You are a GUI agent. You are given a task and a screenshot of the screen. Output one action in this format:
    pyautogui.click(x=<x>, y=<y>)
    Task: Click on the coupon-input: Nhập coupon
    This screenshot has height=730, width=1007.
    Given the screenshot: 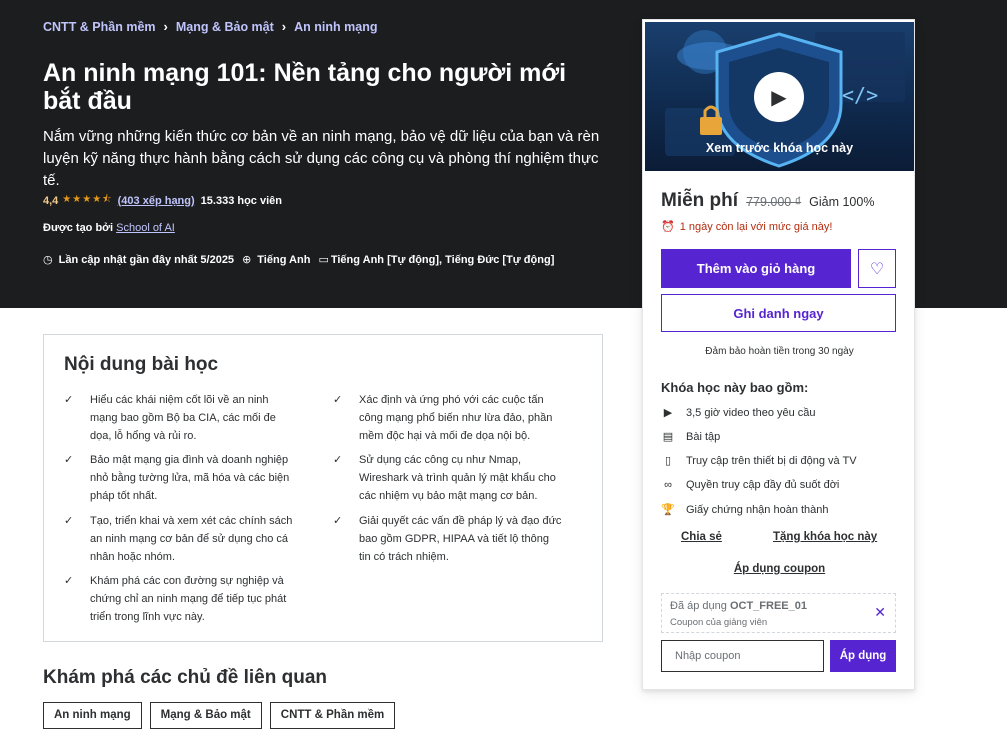 What is the action you would take?
    pyautogui.click(x=742, y=656)
    